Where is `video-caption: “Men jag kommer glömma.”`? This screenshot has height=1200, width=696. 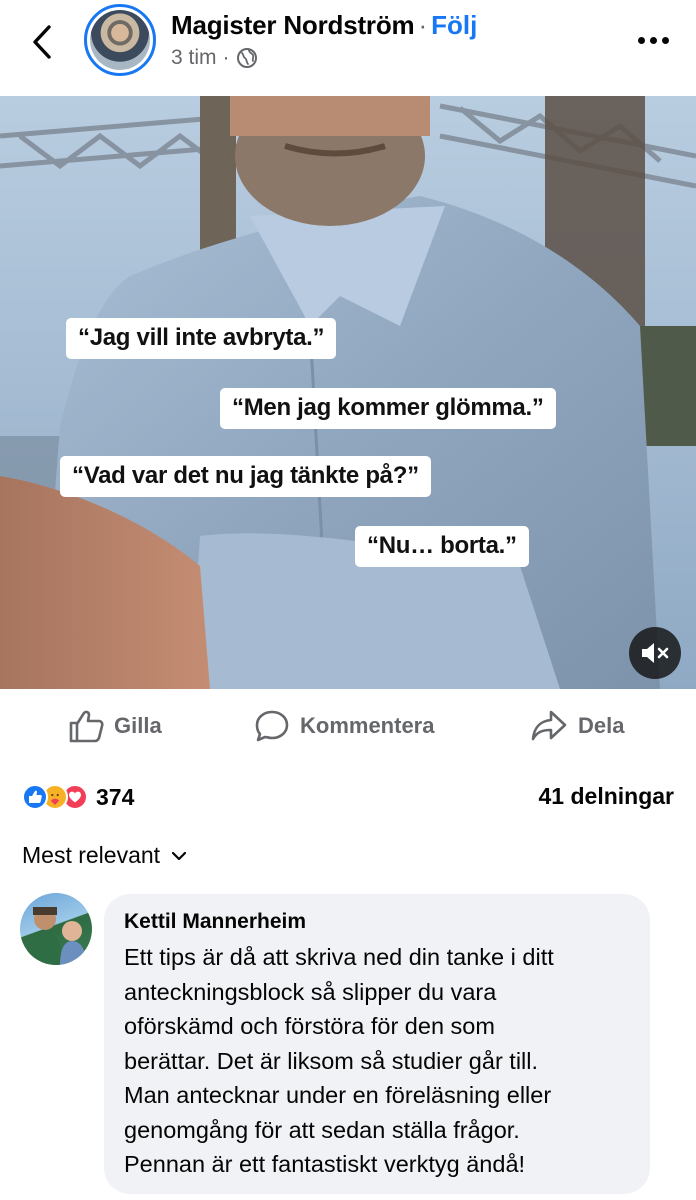 video-caption: “Men jag kommer glömma.” is located at coordinates (388, 408).